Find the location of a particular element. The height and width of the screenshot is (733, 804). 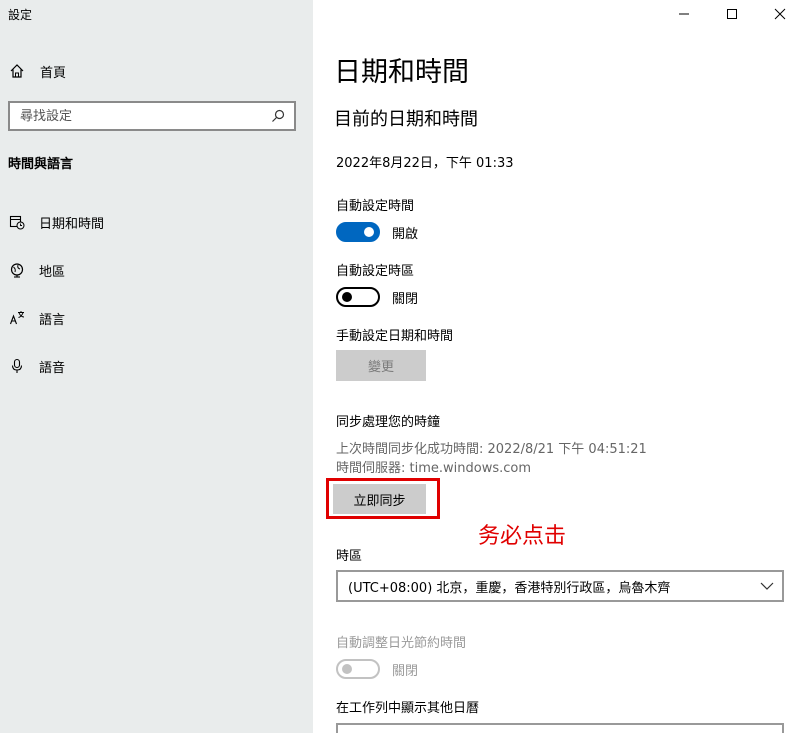

maximize-button is located at coordinates (732, 14).